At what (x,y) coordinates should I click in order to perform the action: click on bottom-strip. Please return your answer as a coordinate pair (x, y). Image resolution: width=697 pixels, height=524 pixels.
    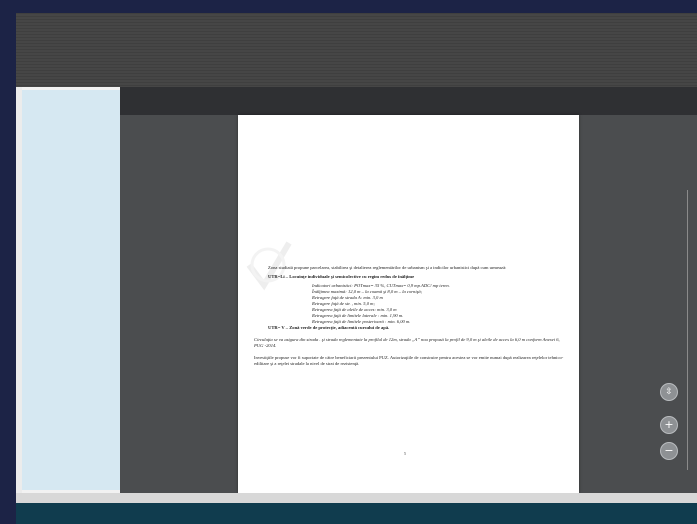
    Looking at the image, I should click on (356, 498).